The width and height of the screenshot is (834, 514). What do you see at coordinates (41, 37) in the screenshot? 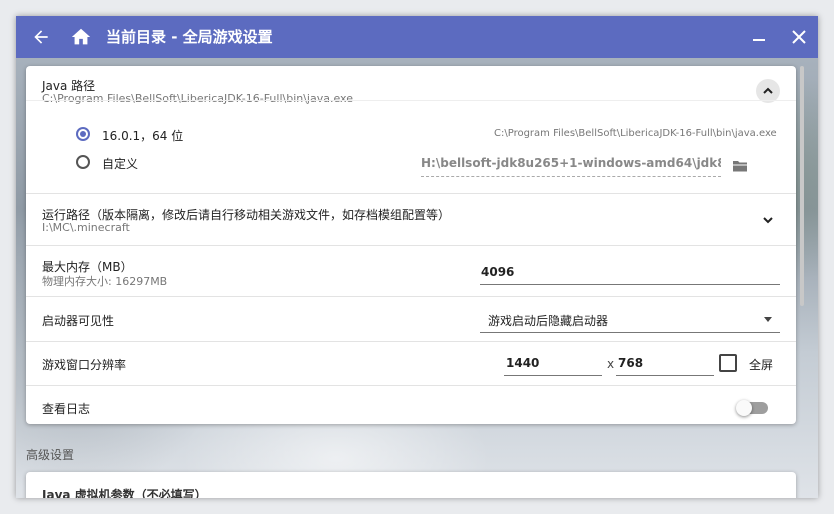
I see `back-icon` at bounding box center [41, 37].